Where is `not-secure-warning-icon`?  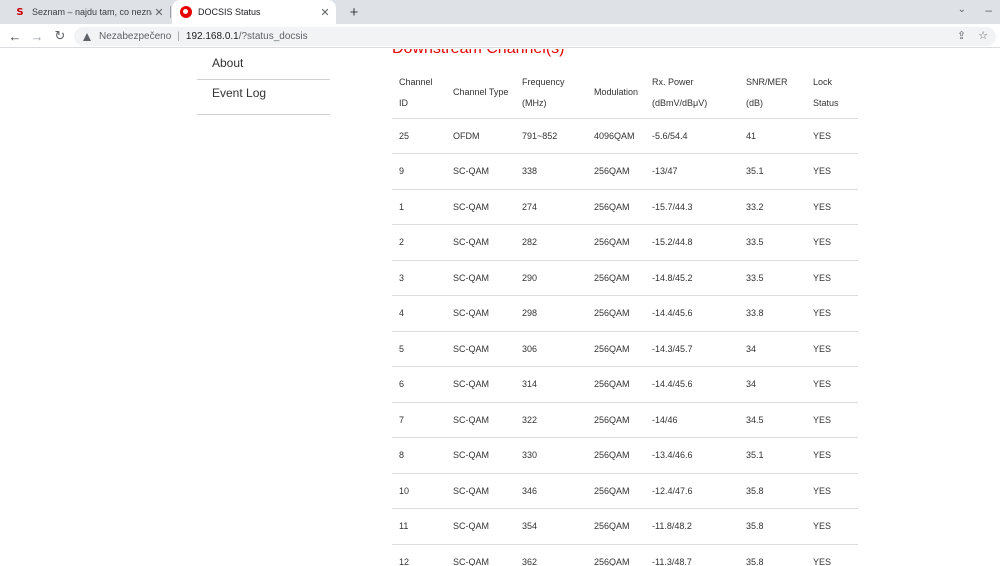 not-secure-warning-icon is located at coordinates (87, 36).